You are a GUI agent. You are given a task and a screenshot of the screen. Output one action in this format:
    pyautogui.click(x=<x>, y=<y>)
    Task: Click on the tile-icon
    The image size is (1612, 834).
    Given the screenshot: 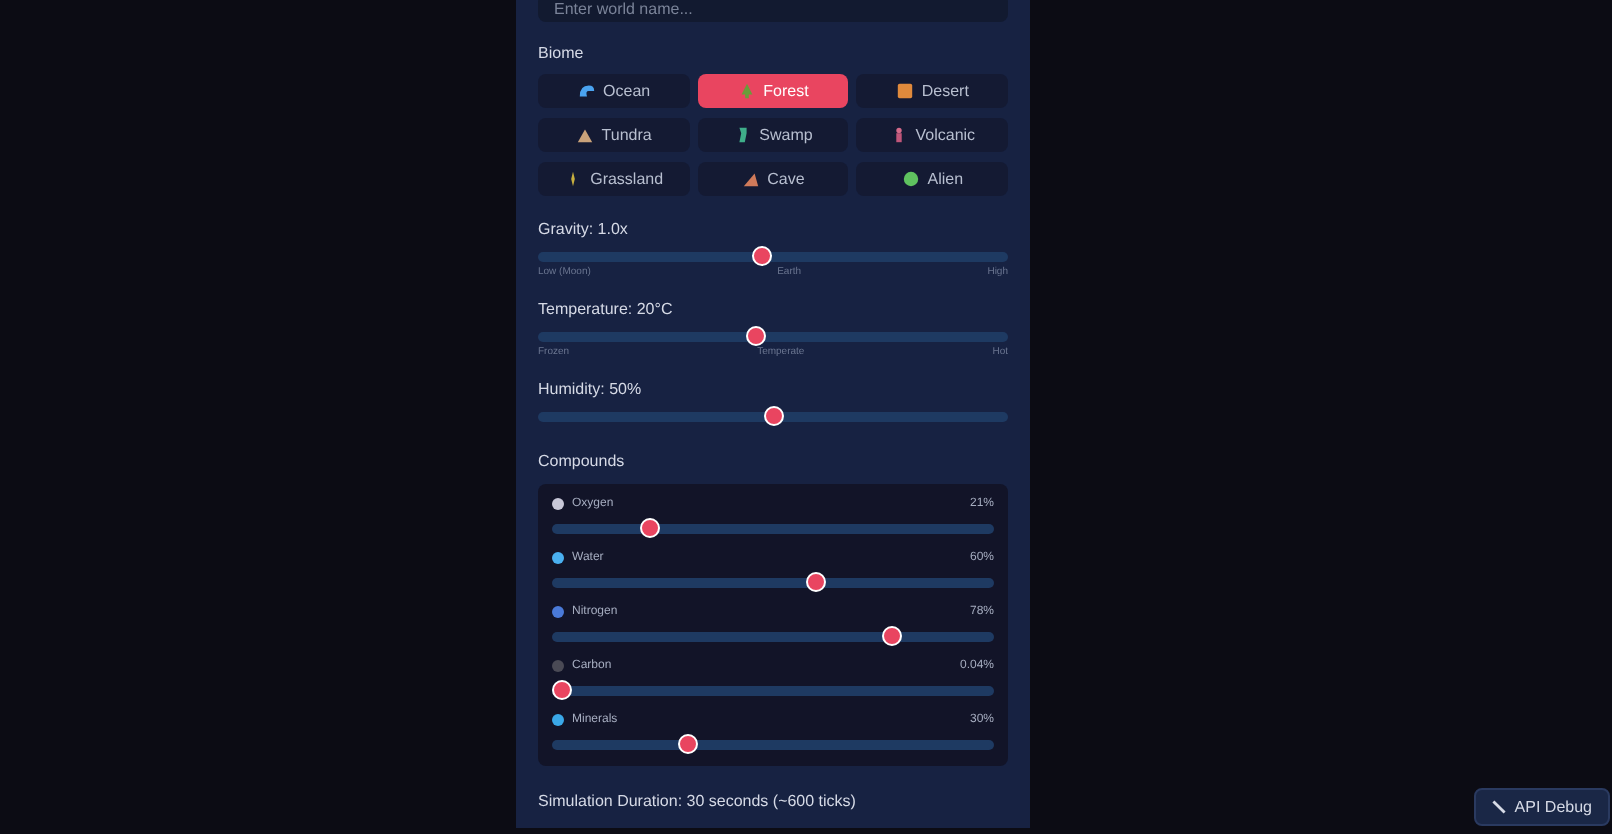 What is the action you would take?
    pyautogui.click(x=904, y=91)
    